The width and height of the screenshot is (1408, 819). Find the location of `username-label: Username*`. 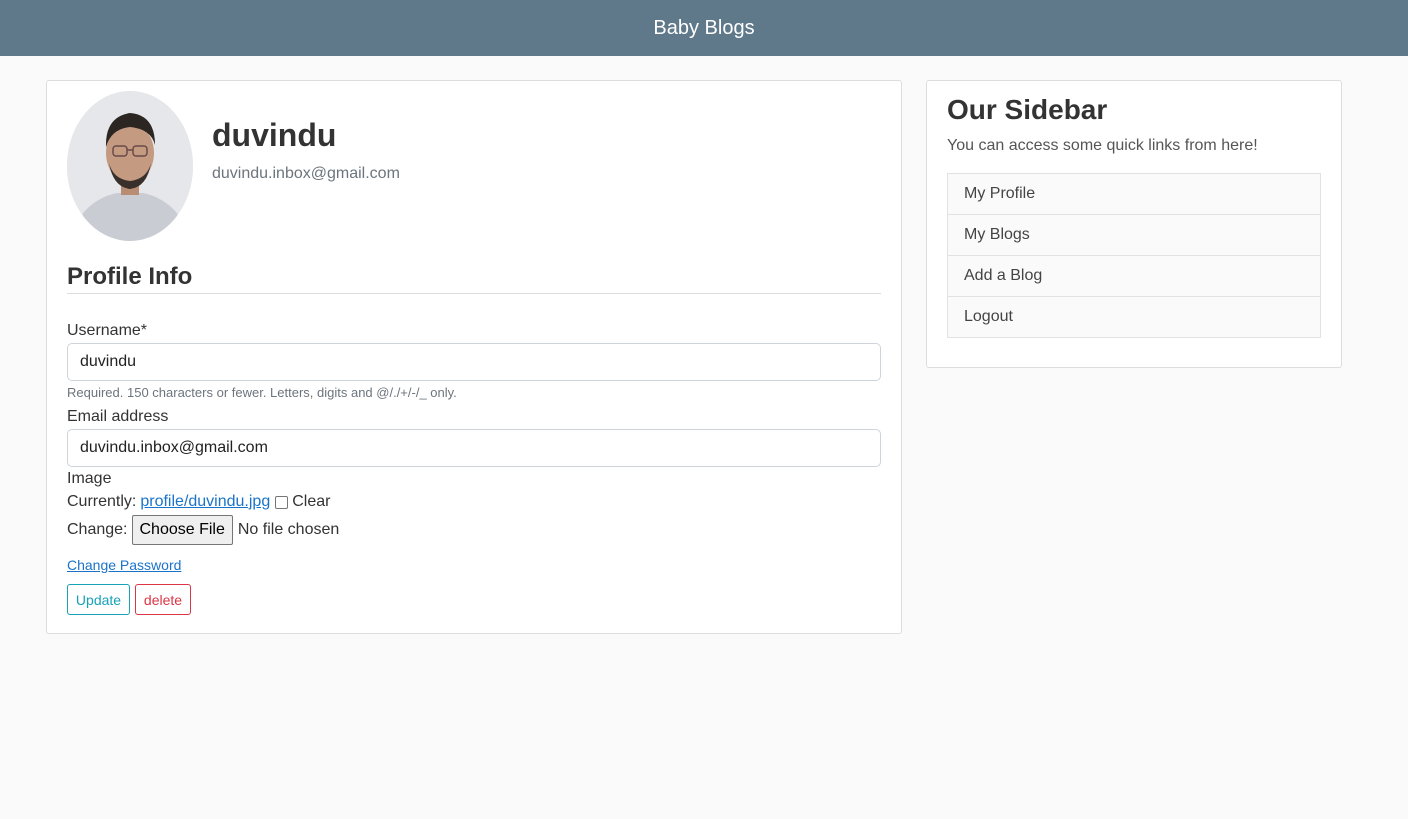

username-label: Username* is located at coordinates (107, 330).